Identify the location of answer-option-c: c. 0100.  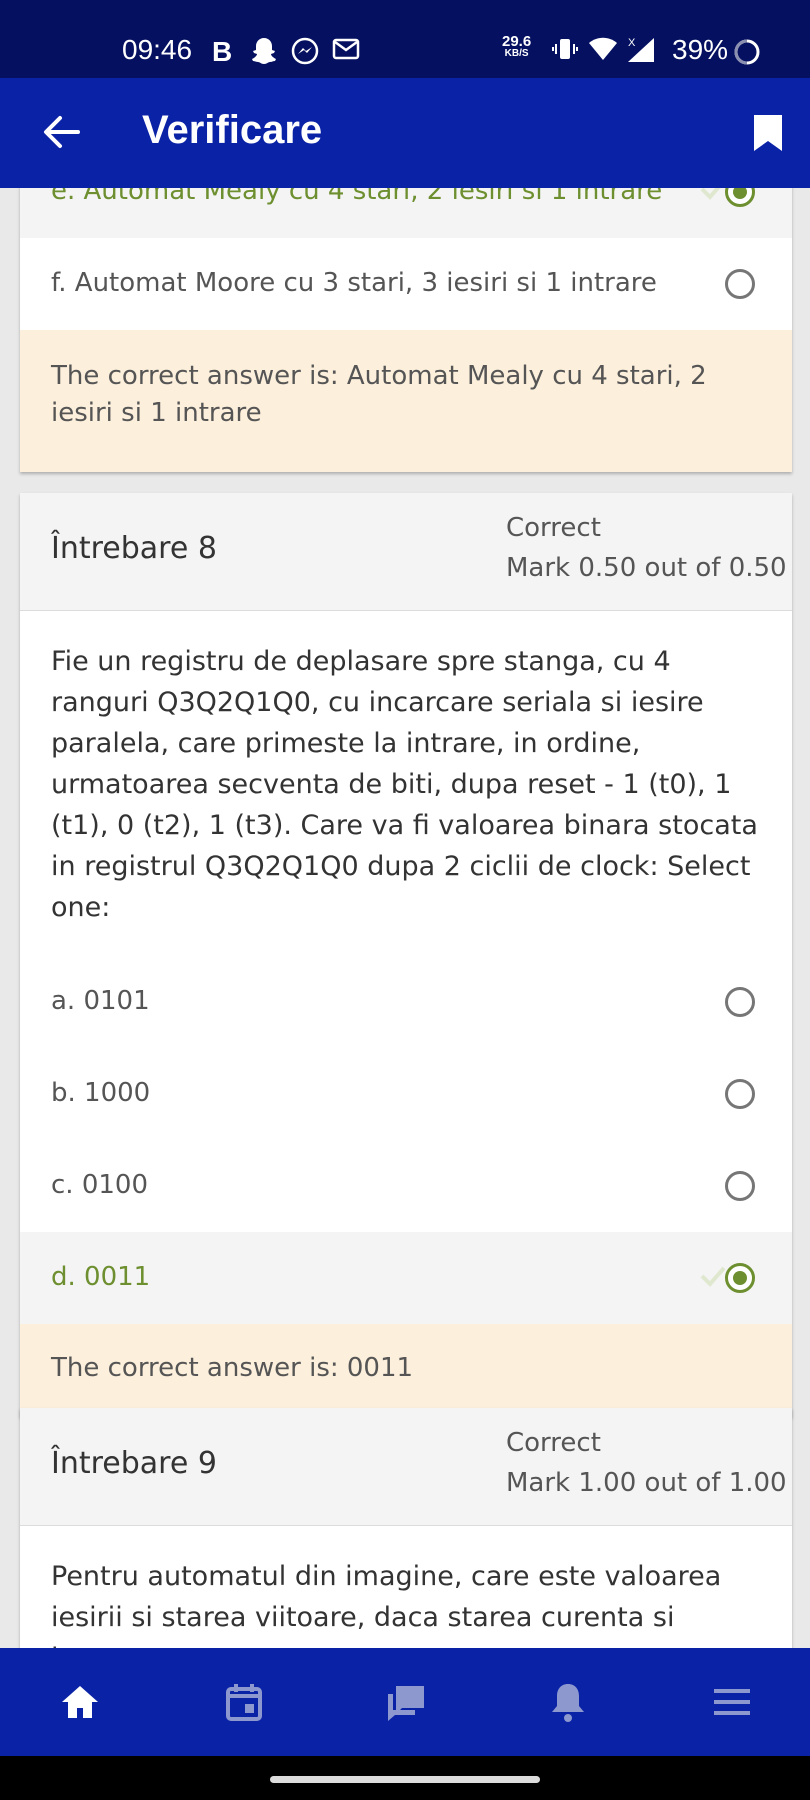
(406, 1186).